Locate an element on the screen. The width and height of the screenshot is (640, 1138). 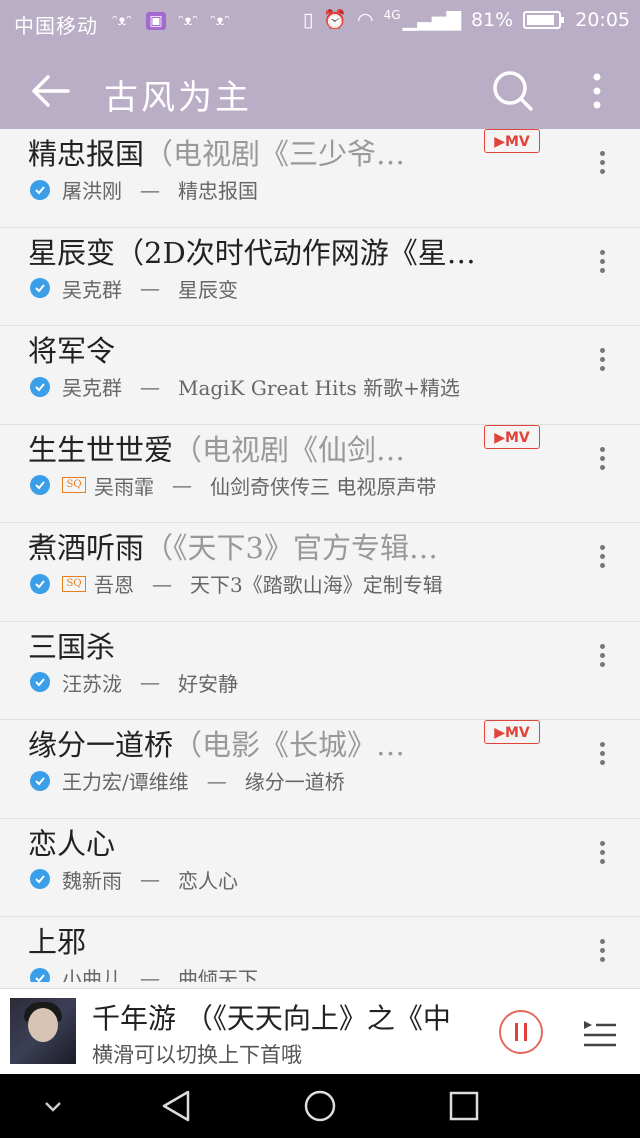
song-row: 三国杀 汪苏泷 — 好安静 is located at coordinates (320, 670).